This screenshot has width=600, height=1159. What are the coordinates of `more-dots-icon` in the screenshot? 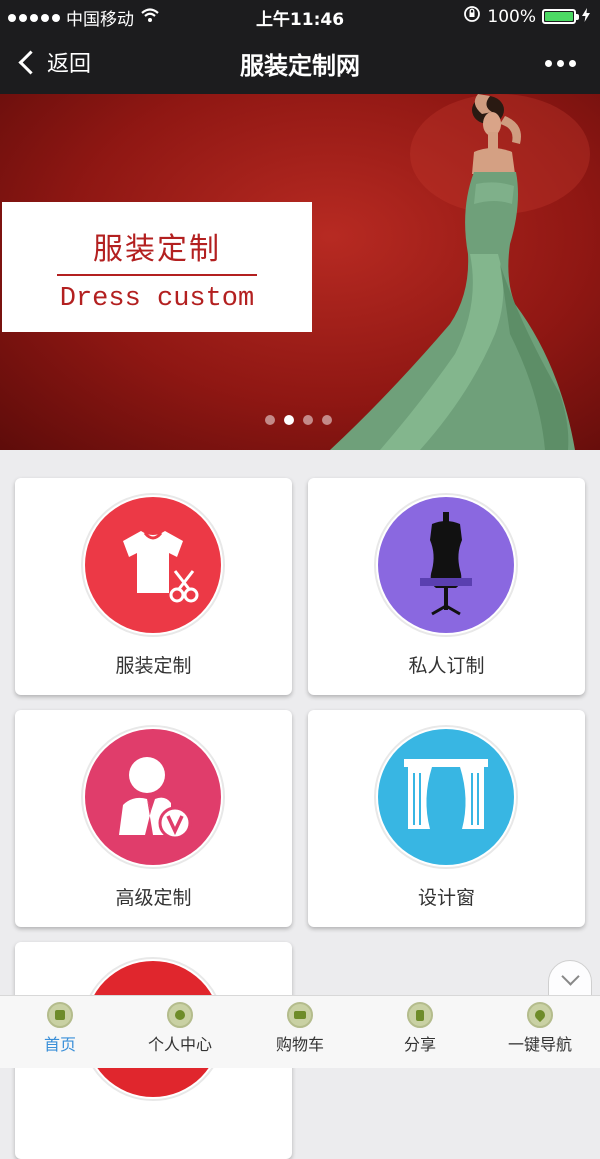 It's located at (560, 63).